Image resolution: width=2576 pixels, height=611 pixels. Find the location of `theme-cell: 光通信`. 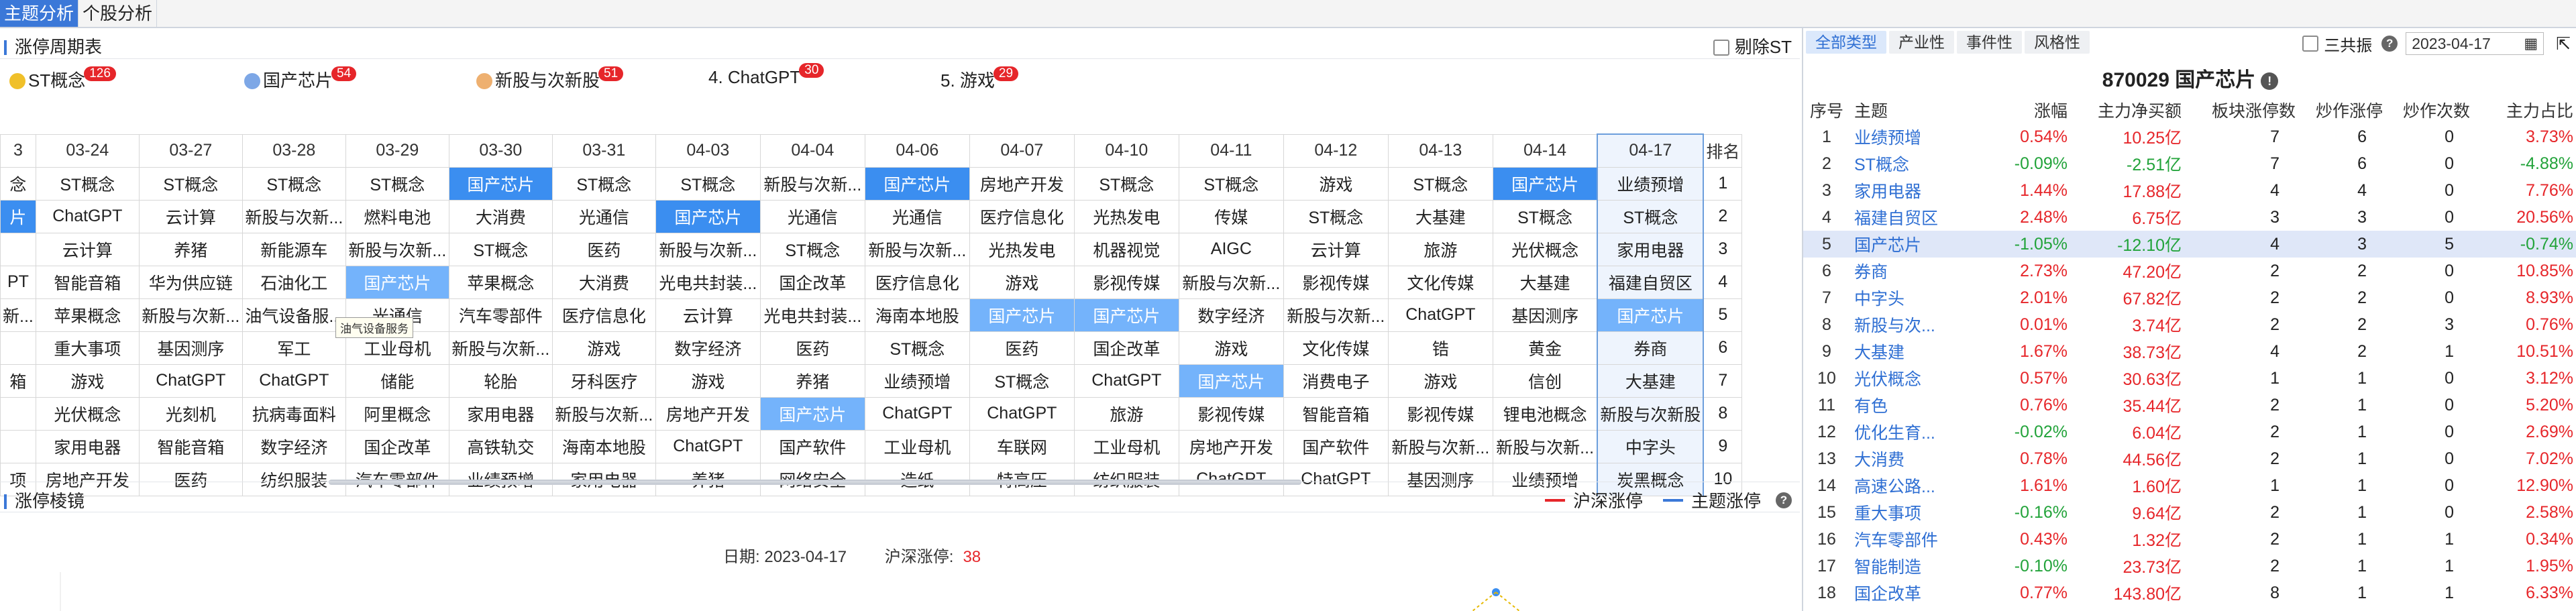

theme-cell: 光通信 is located at coordinates (603, 216).